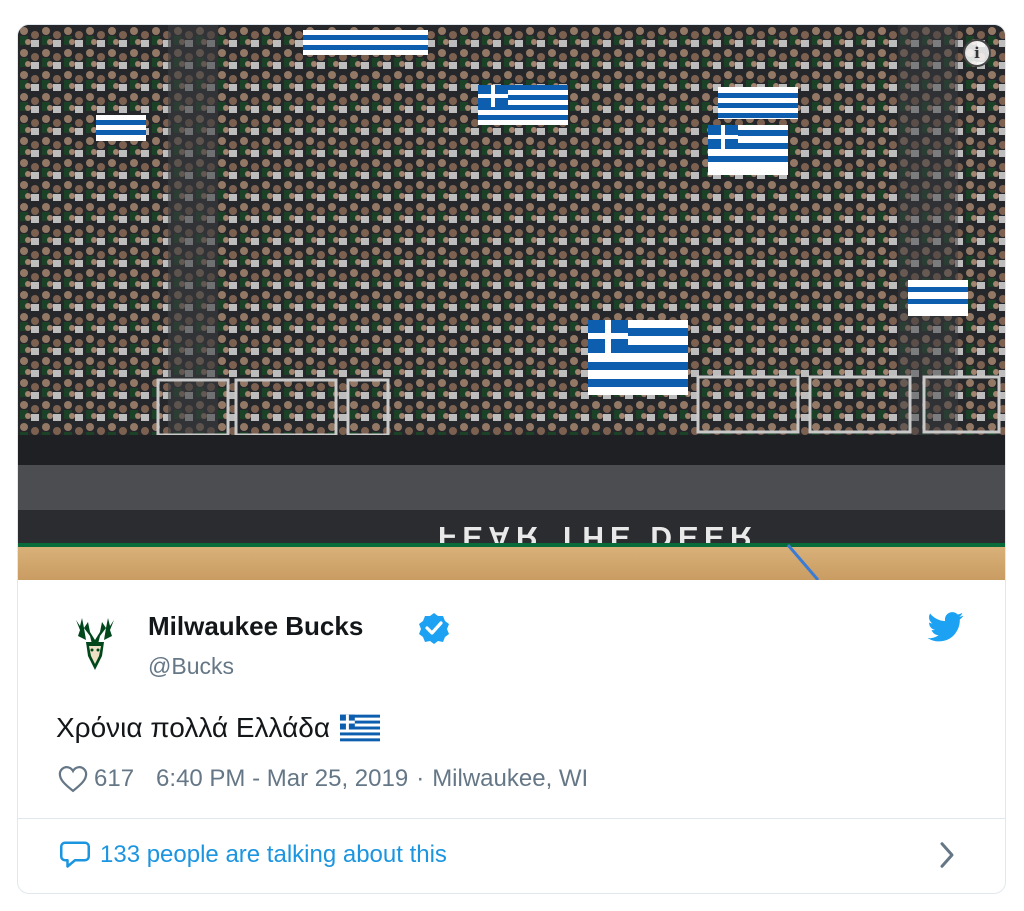 The width and height of the screenshot is (1024, 911). I want to click on heart-icon, so click(73, 779).